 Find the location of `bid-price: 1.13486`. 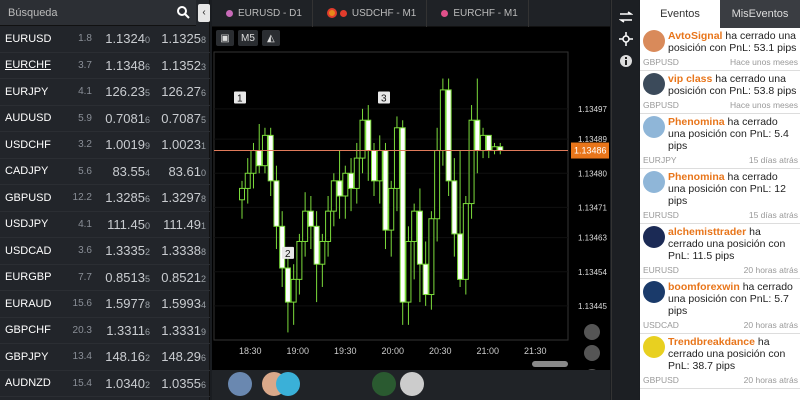

bid-price: 1.13486 is located at coordinates (127, 65).